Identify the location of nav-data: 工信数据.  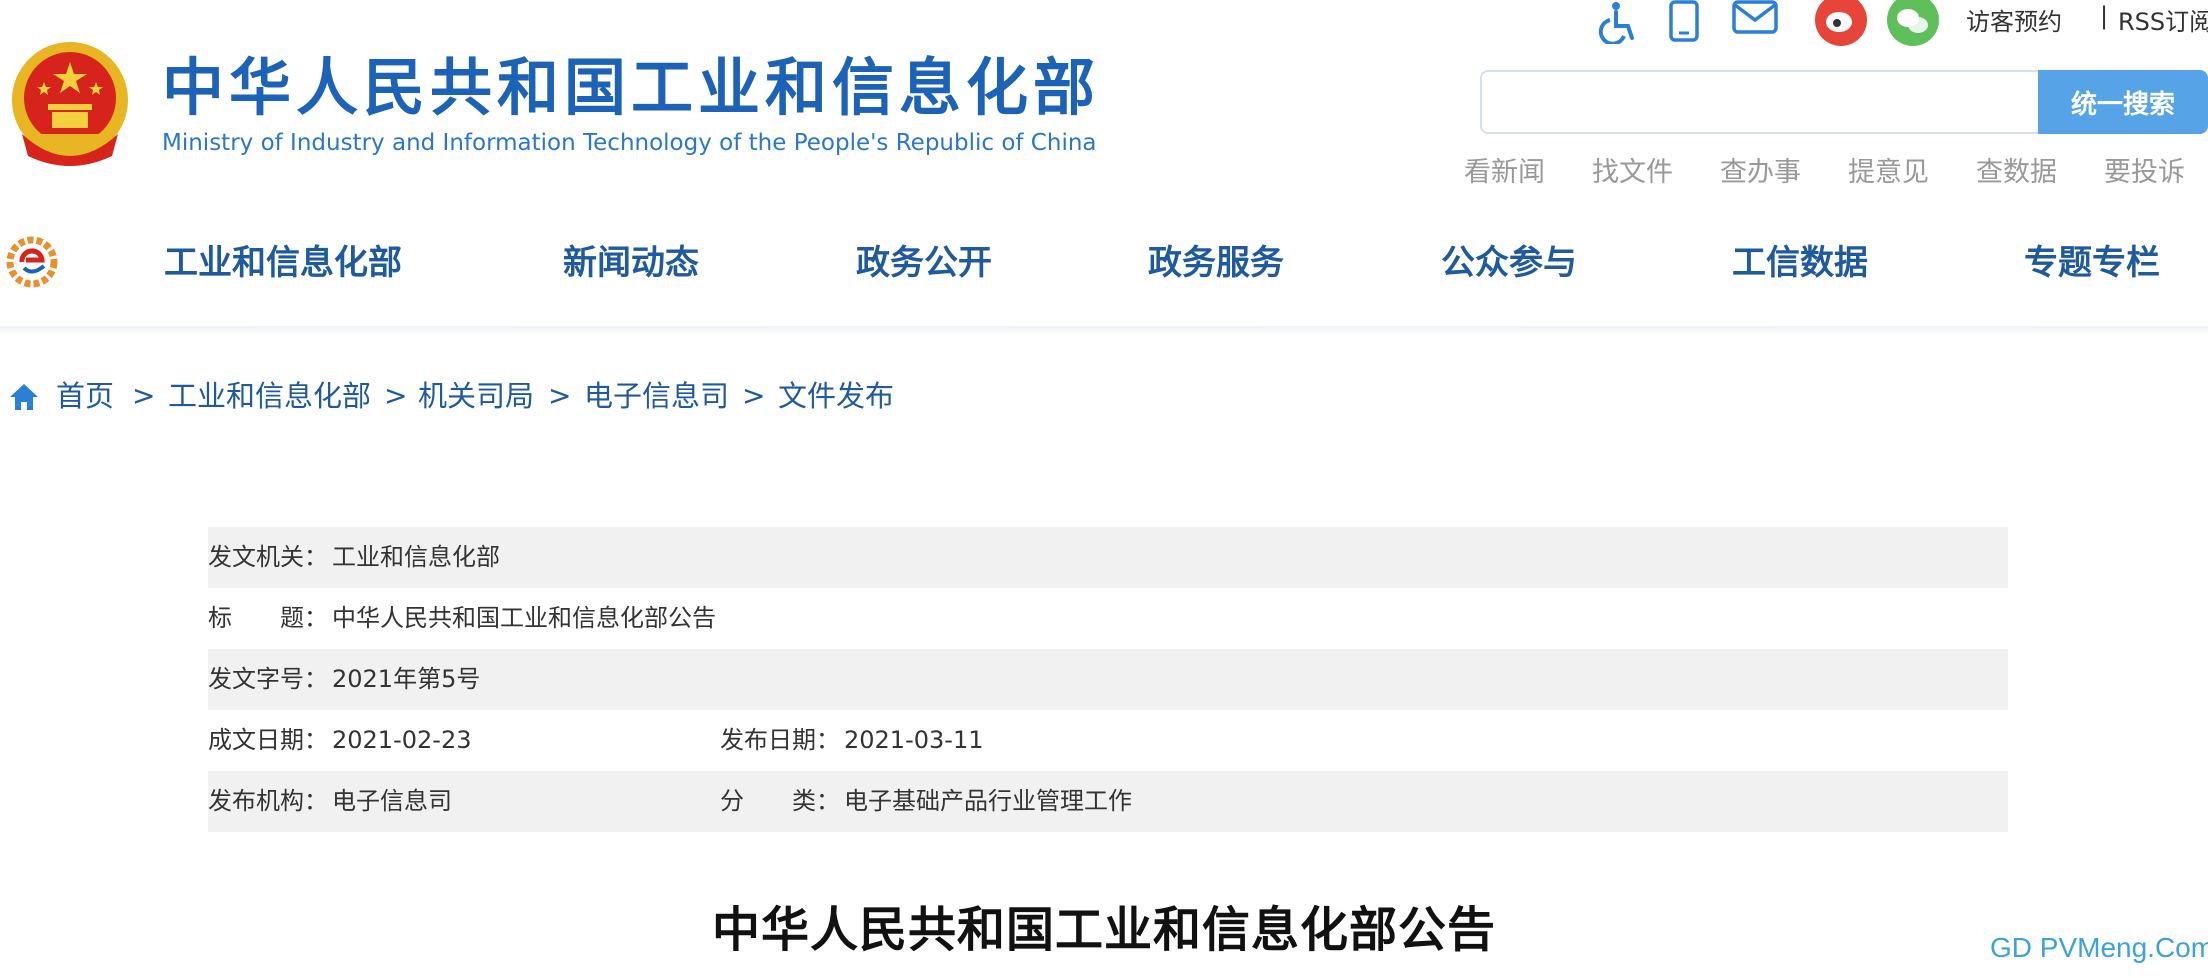
(1800, 263).